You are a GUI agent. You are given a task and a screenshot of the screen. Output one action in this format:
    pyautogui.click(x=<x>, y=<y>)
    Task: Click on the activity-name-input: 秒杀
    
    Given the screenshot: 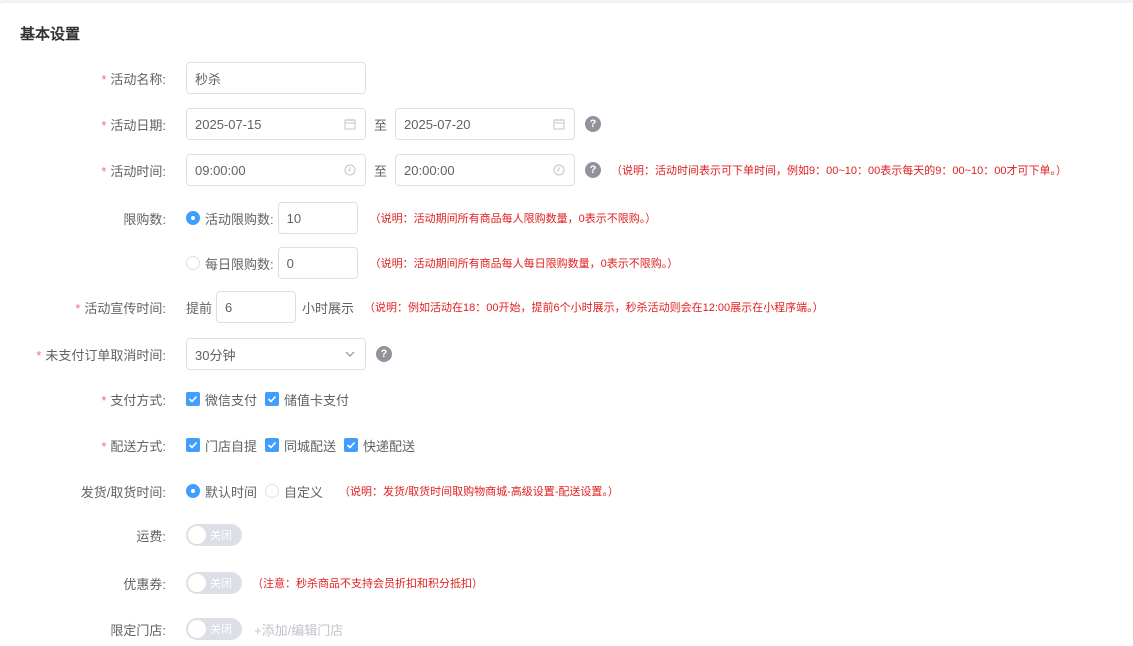 What is the action you would take?
    pyautogui.click(x=276, y=78)
    